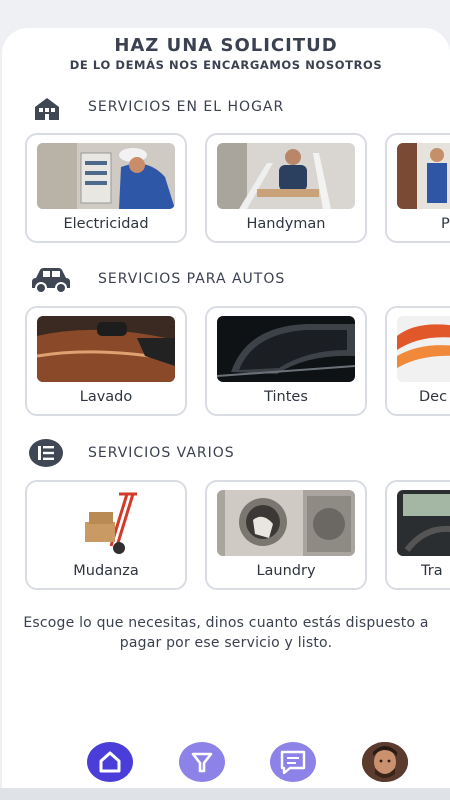  I want to click on section-autos: SERVICIOS PARA AUTOS, so click(226, 279).